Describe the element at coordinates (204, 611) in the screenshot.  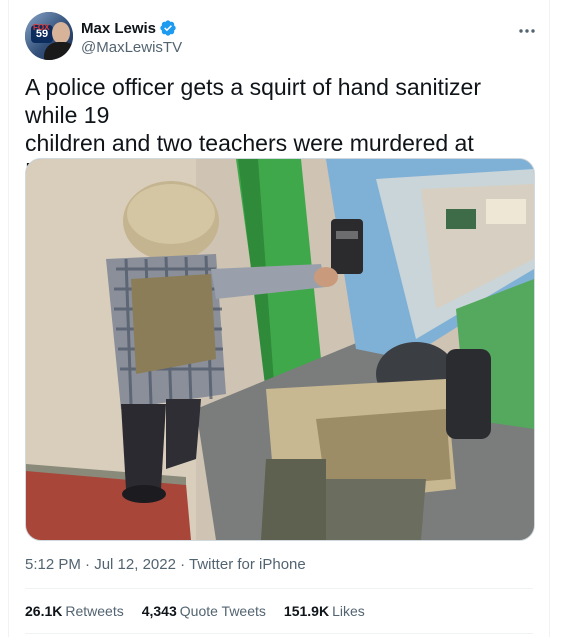
I see `quote-tweets-stat: 4,343 Quote Tweets` at that location.